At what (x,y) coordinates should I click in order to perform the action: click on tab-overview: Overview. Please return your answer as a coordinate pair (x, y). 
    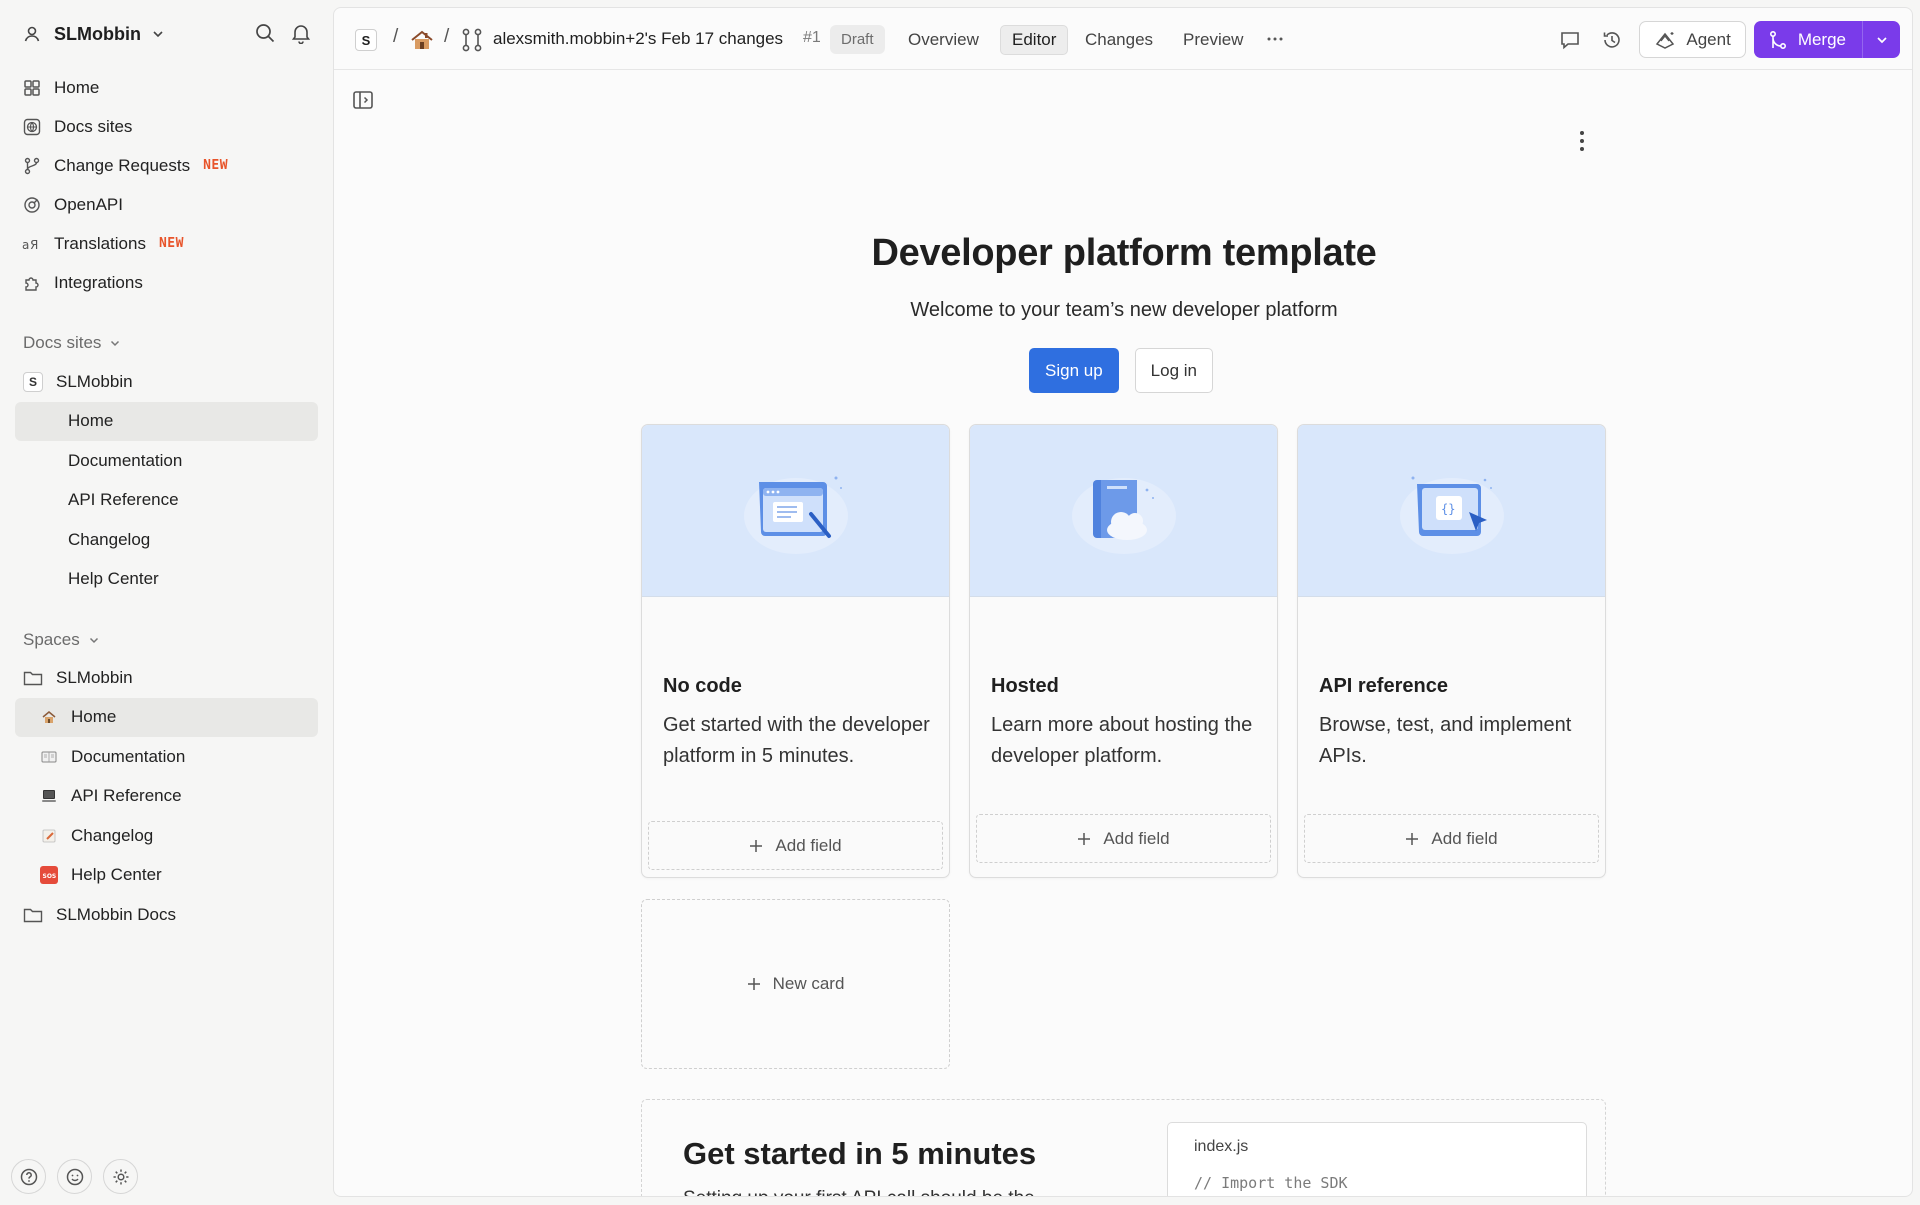
    Looking at the image, I should click on (943, 40).